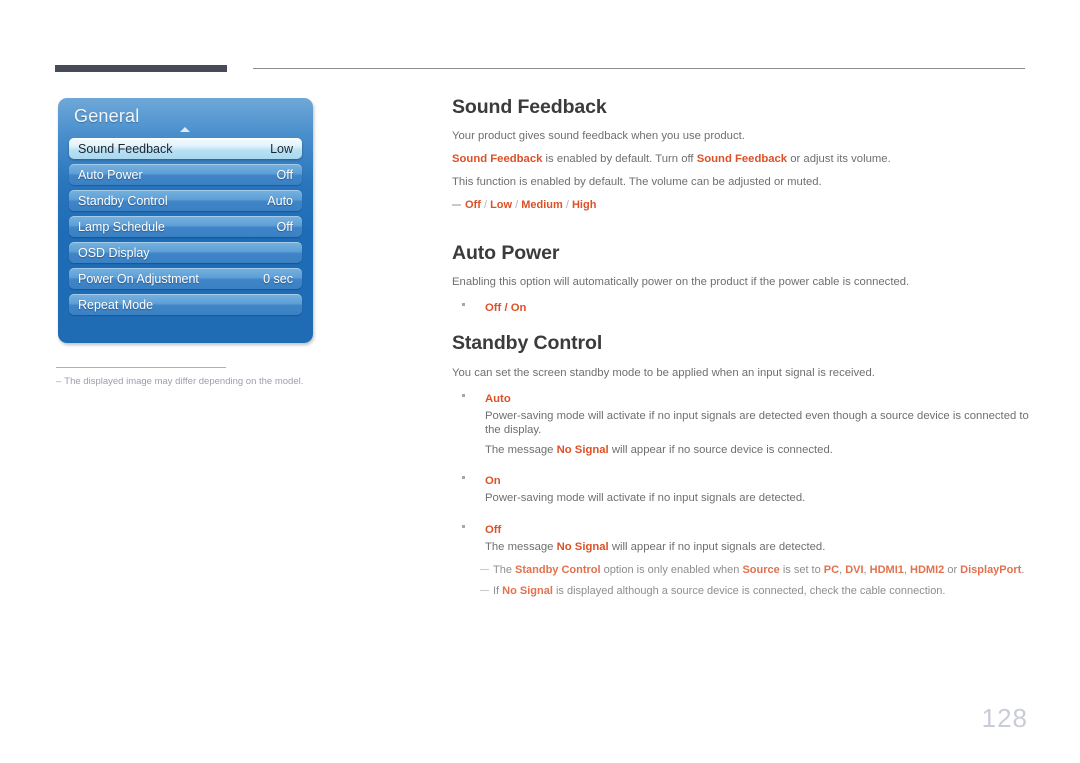 This screenshot has height=763, width=1080. I want to click on header-divider-rule, so click(639, 68).